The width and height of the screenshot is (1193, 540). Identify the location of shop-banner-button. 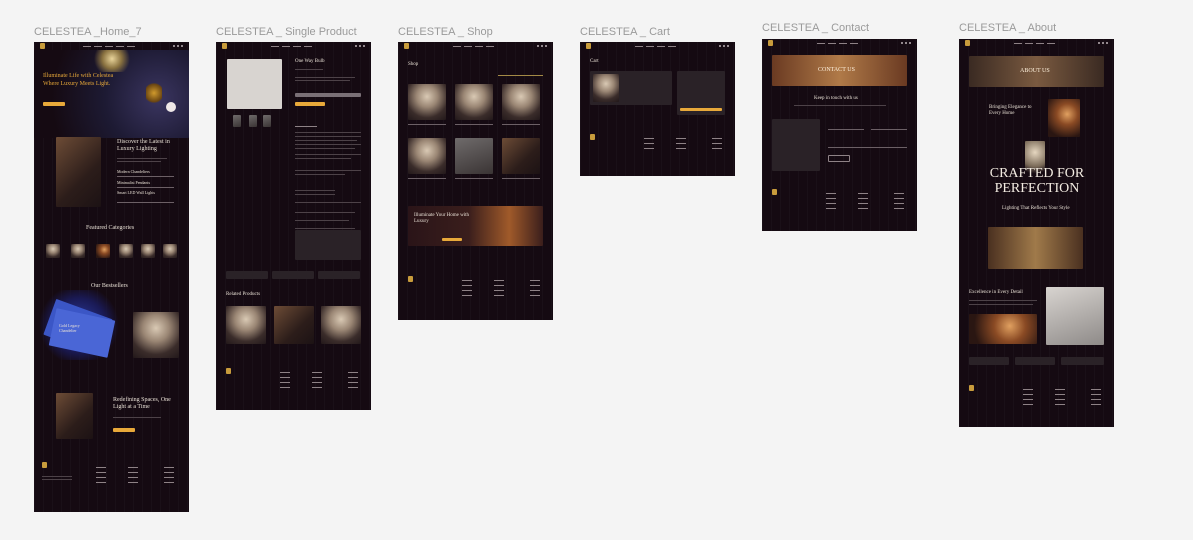
(452, 239).